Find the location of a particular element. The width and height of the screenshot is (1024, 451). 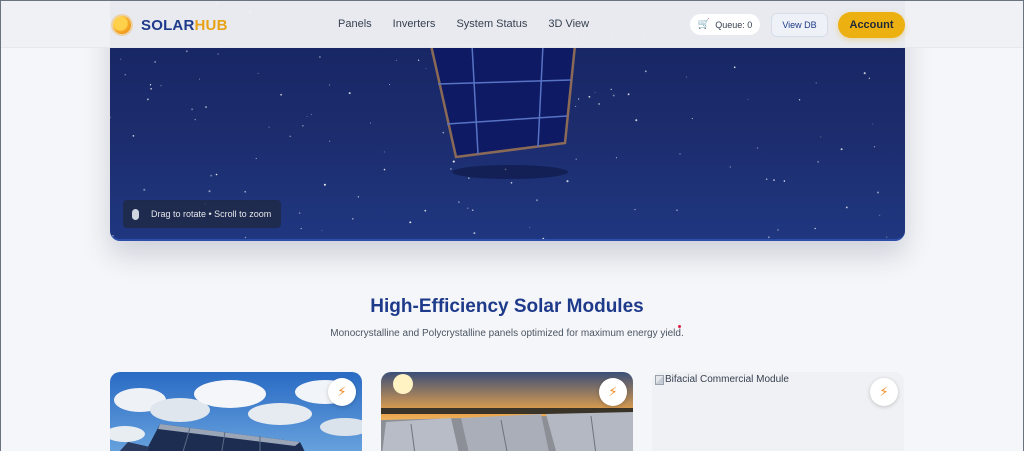

broken-image: Bifacial Commercial Module is located at coordinates (722, 379).